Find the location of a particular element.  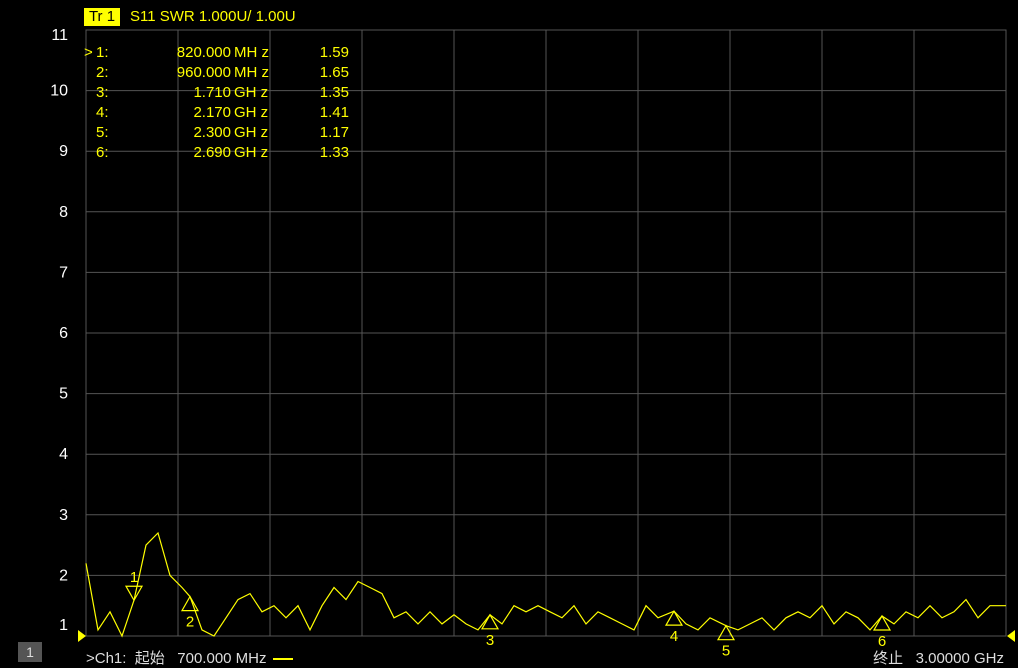

sweep-start: >Ch1: 起始 700.000 MHz is located at coordinates (189, 657).